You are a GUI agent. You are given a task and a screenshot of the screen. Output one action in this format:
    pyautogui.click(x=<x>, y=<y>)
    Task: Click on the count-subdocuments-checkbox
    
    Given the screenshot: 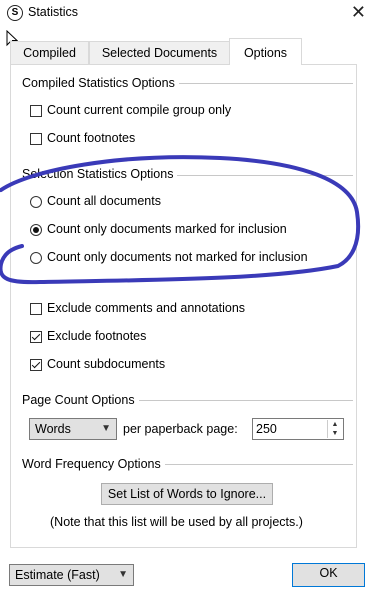 What is the action you would take?
    pyautogui.click(x=36, y=365)
    